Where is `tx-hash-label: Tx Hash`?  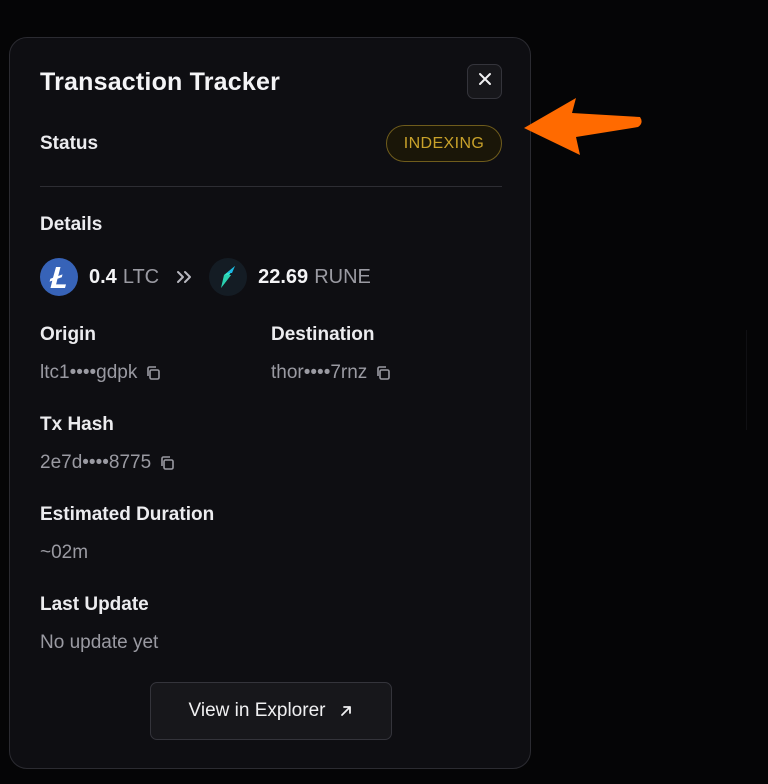
tx-hash-label: Tx Hash is located at coordinates (77, 424).